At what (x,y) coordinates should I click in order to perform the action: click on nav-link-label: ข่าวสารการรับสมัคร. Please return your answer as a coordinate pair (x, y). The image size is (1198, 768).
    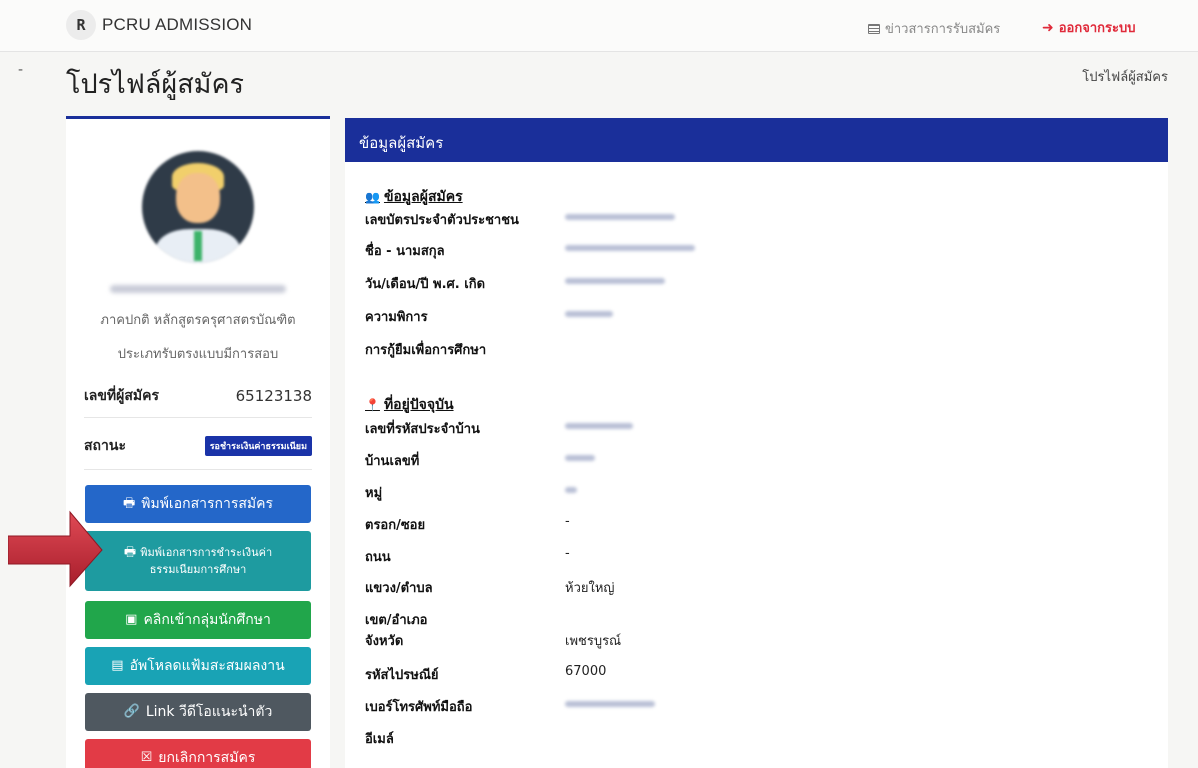
    Looking at the image, I should click on (943, 29).